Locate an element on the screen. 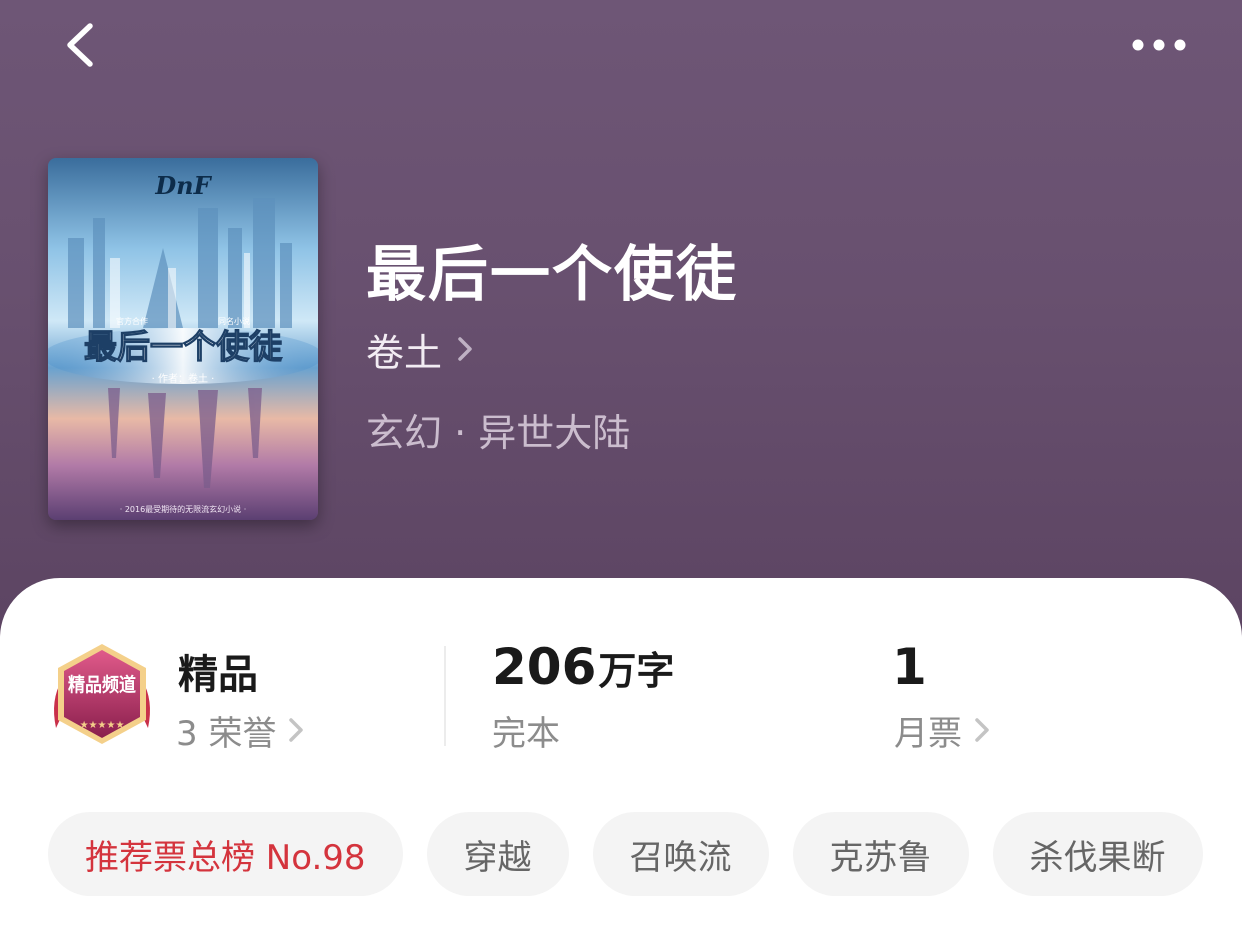  word-count: 206 万字 is located at coordinates (583, 667).